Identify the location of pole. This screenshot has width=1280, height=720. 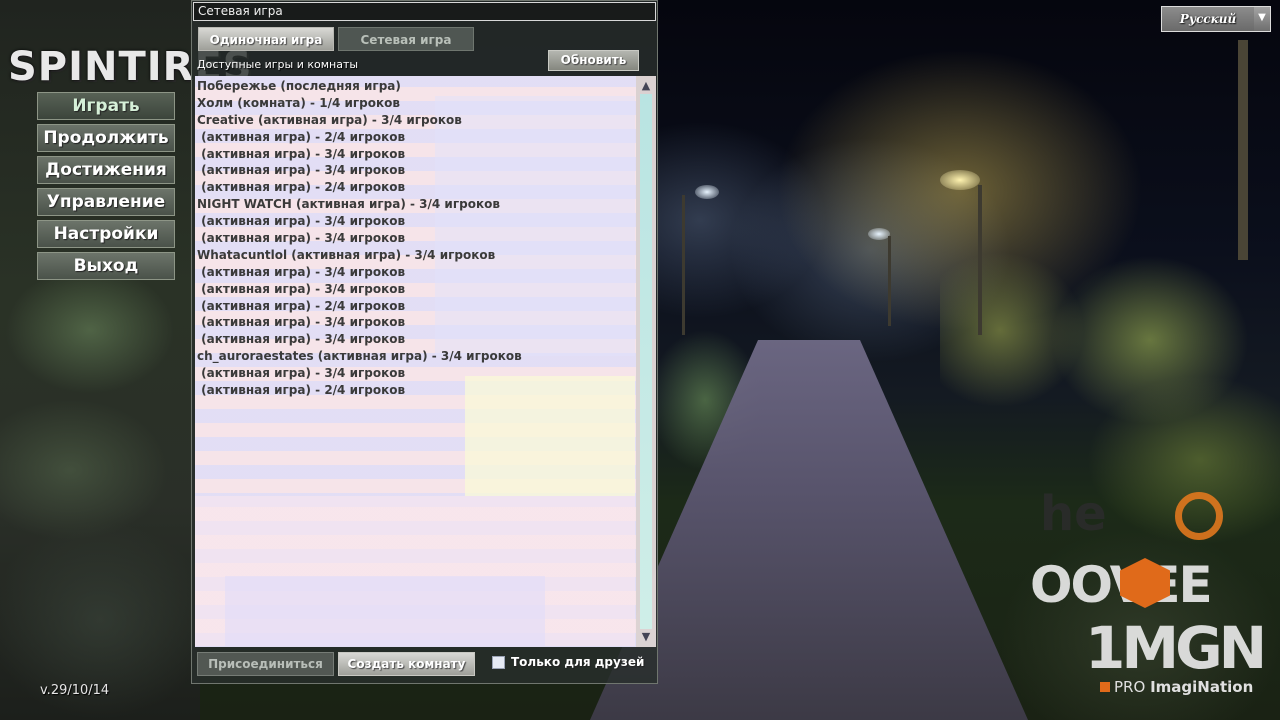
(1243, 150).